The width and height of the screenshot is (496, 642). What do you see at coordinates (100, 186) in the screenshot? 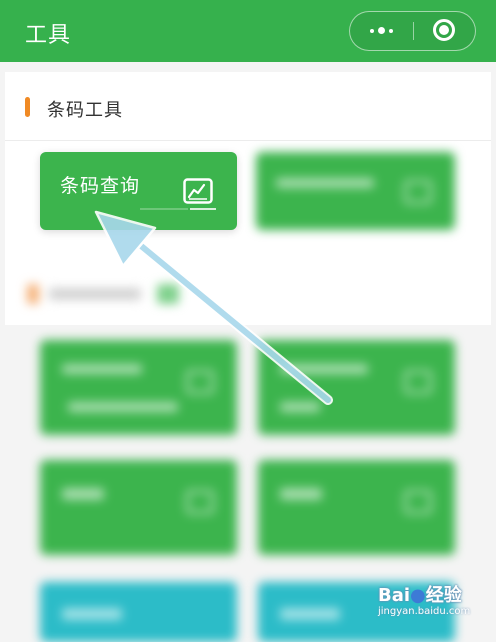
I see `barcode-query-label: 条码查询` at bounding box center [100, 186].